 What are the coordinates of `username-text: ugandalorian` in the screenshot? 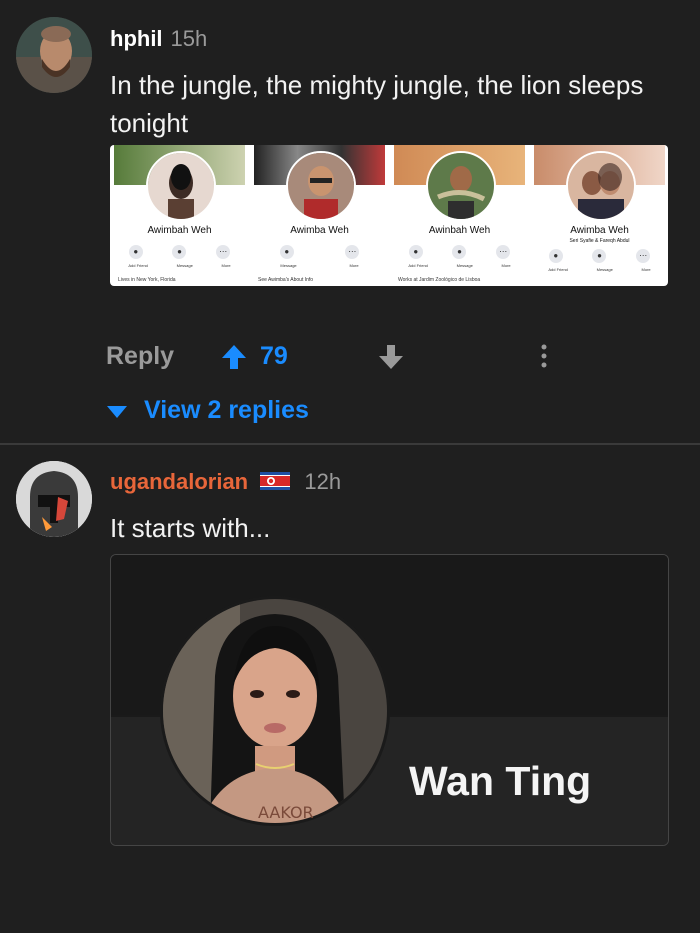 It's located at (179, 481).